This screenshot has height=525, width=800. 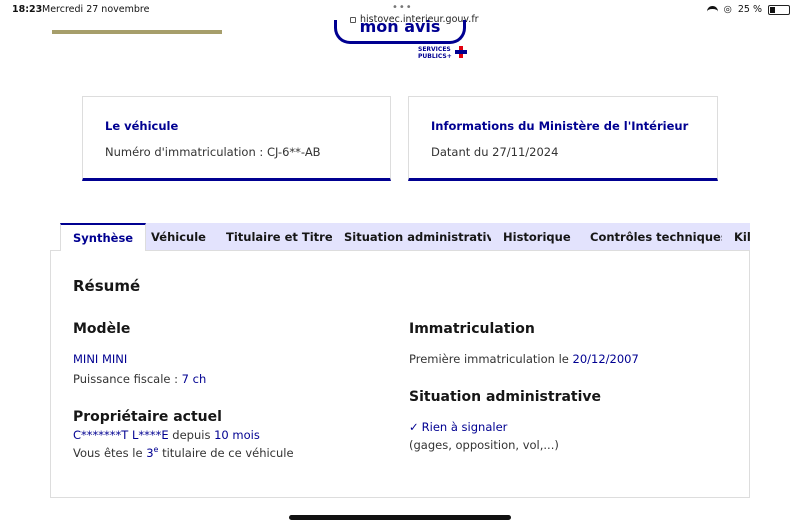 I want to click on header-accent-bar, so click(x=137, y=32).